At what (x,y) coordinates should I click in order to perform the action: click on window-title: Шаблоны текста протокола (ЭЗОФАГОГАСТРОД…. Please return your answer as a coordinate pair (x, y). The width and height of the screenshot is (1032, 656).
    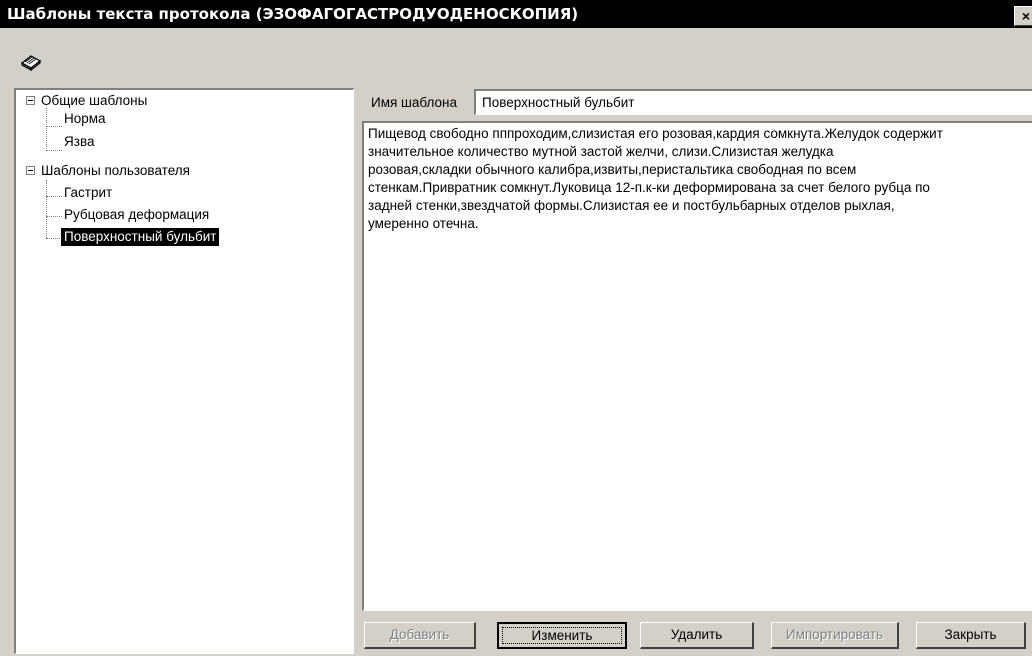
    Looking at the image, I should click on (293, 14).